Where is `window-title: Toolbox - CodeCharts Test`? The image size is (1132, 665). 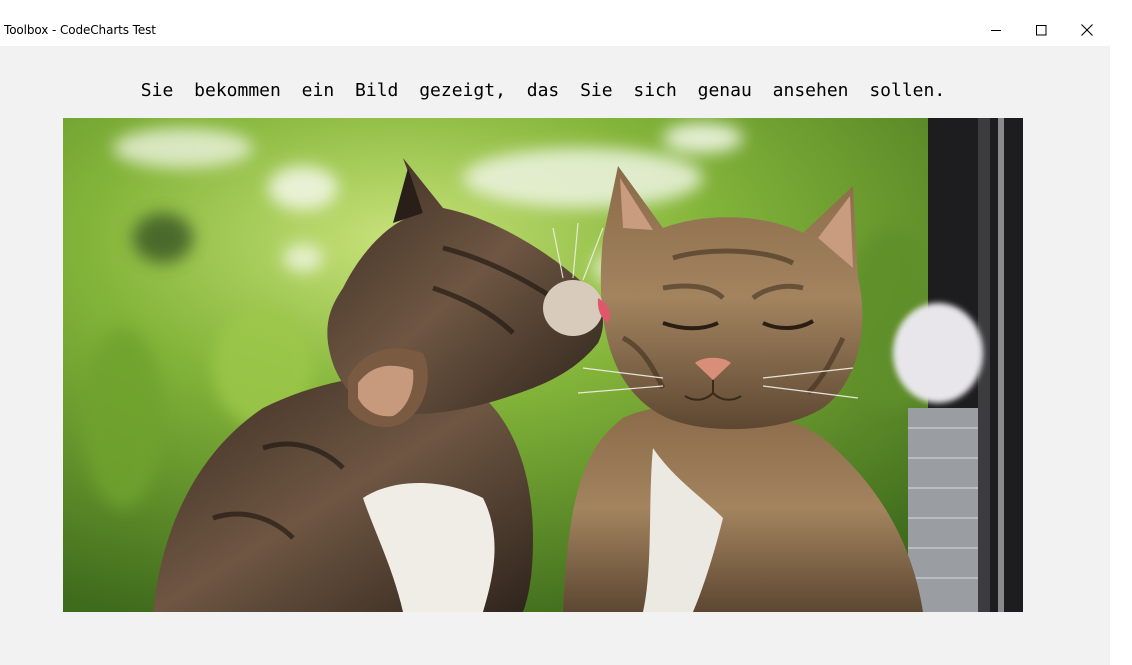 window-title: Toolbox - CodeCharts Test is located at coordinates (80, 30).